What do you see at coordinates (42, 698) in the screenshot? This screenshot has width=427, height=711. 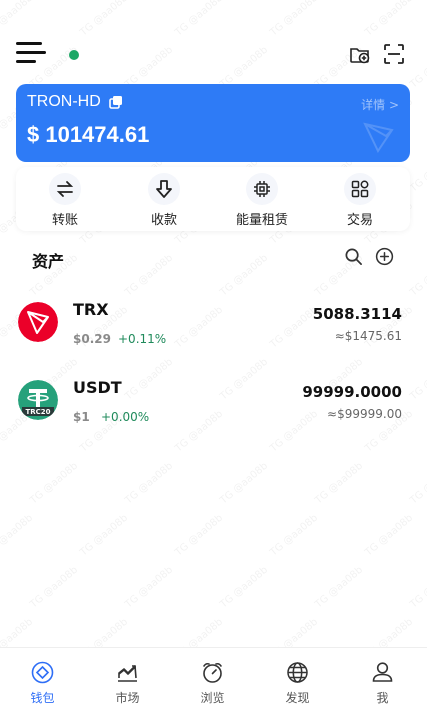 I see `nav-label: 钱包` at bounding box center [42, 698].